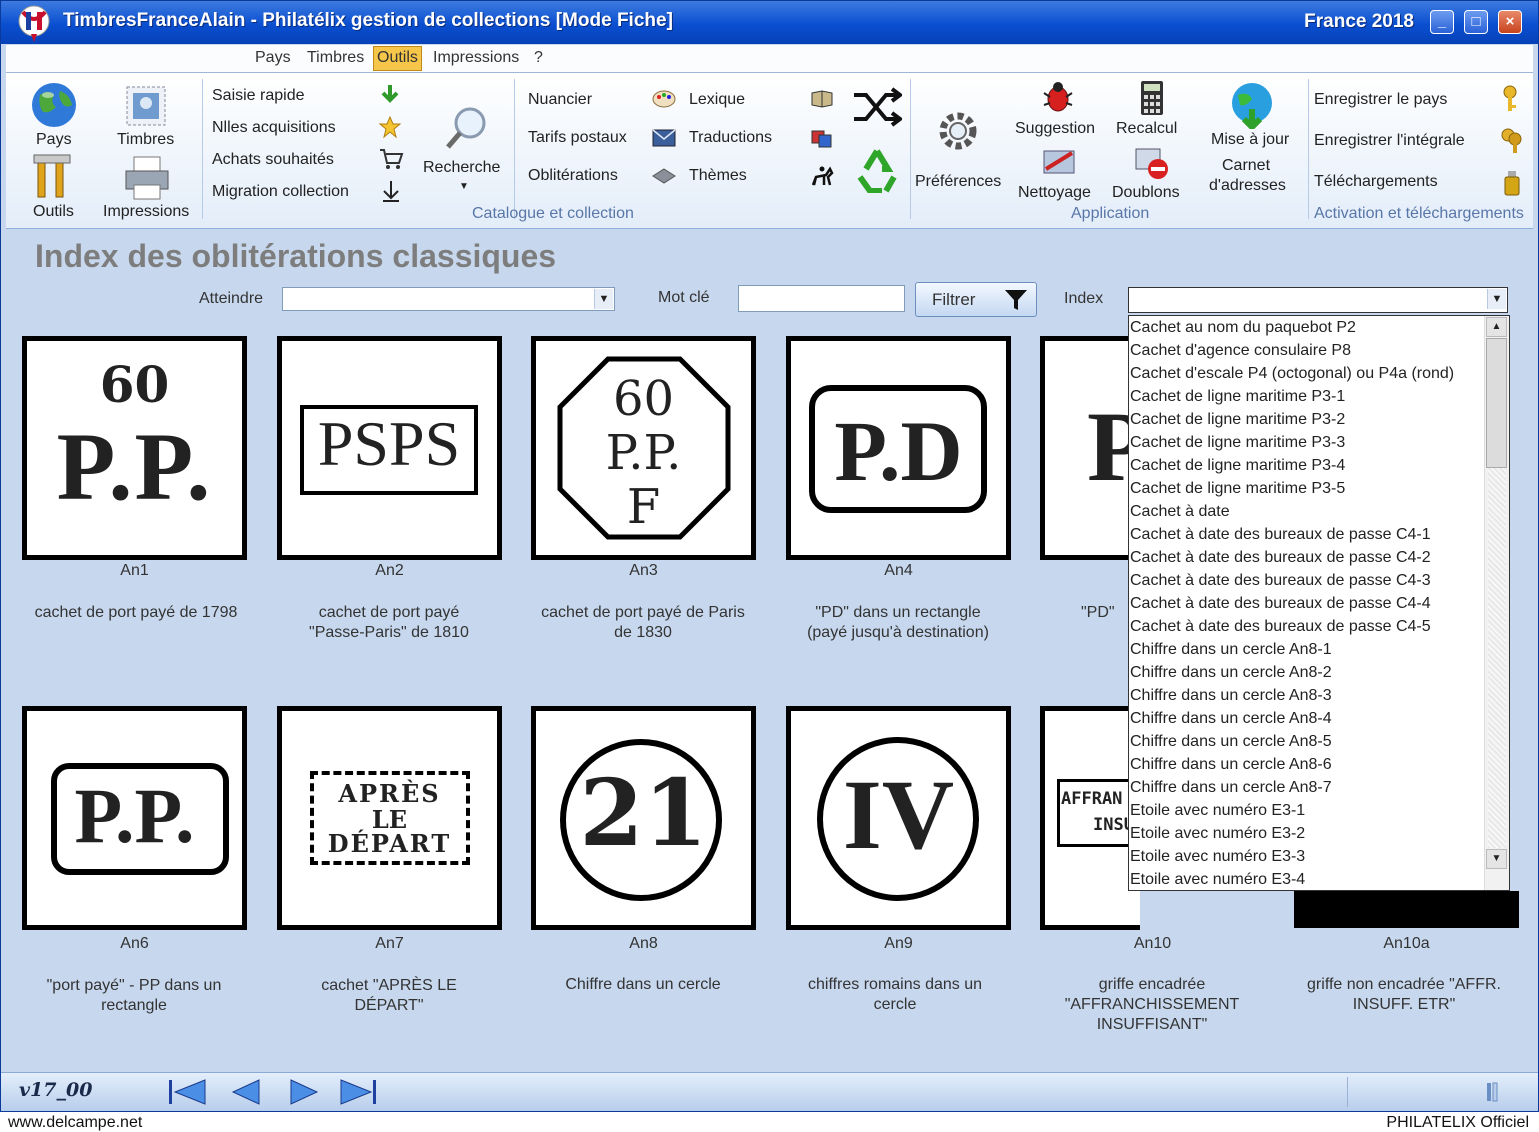 The image size is (1539, 1132). I want to click on traductions-button: Traductions, so click(730, 138).